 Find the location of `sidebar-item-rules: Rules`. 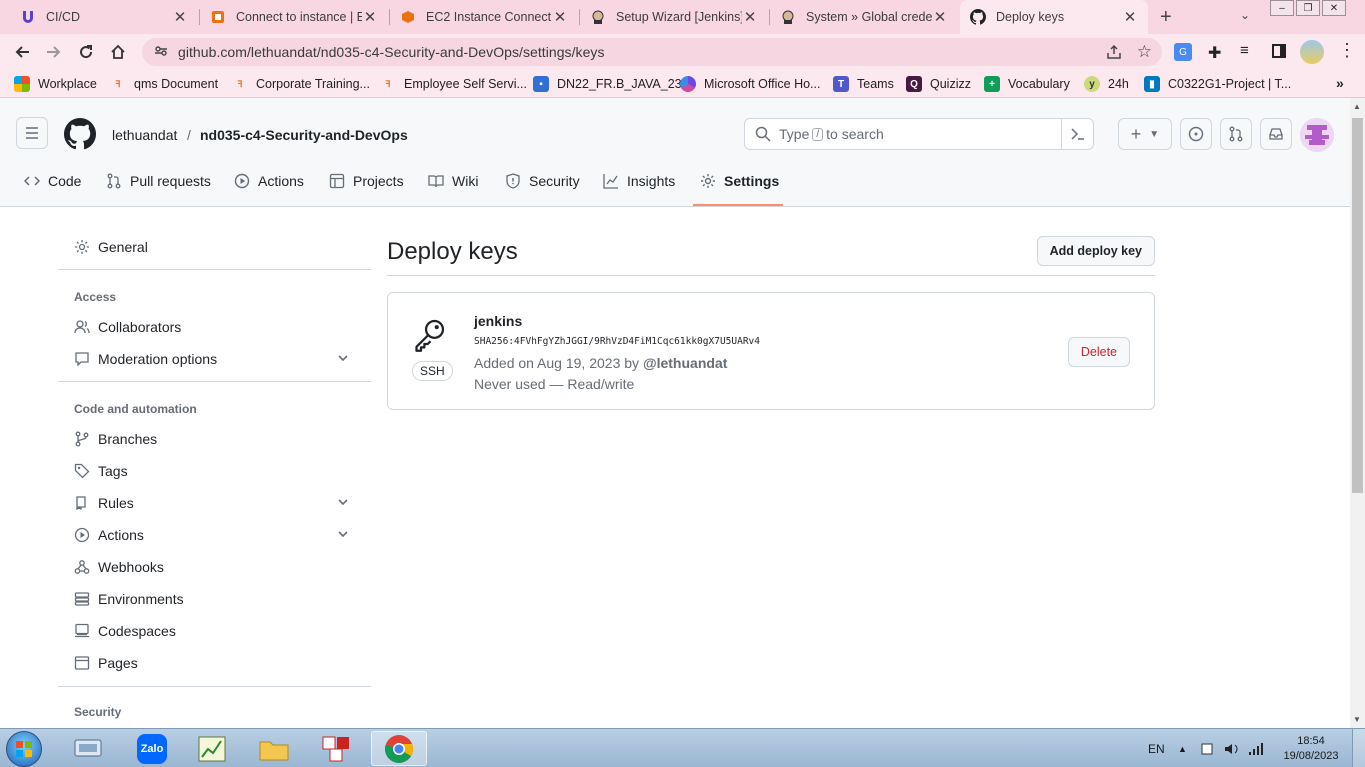

sidebar-item-rules: Rules is located at coordinates (214, 503).